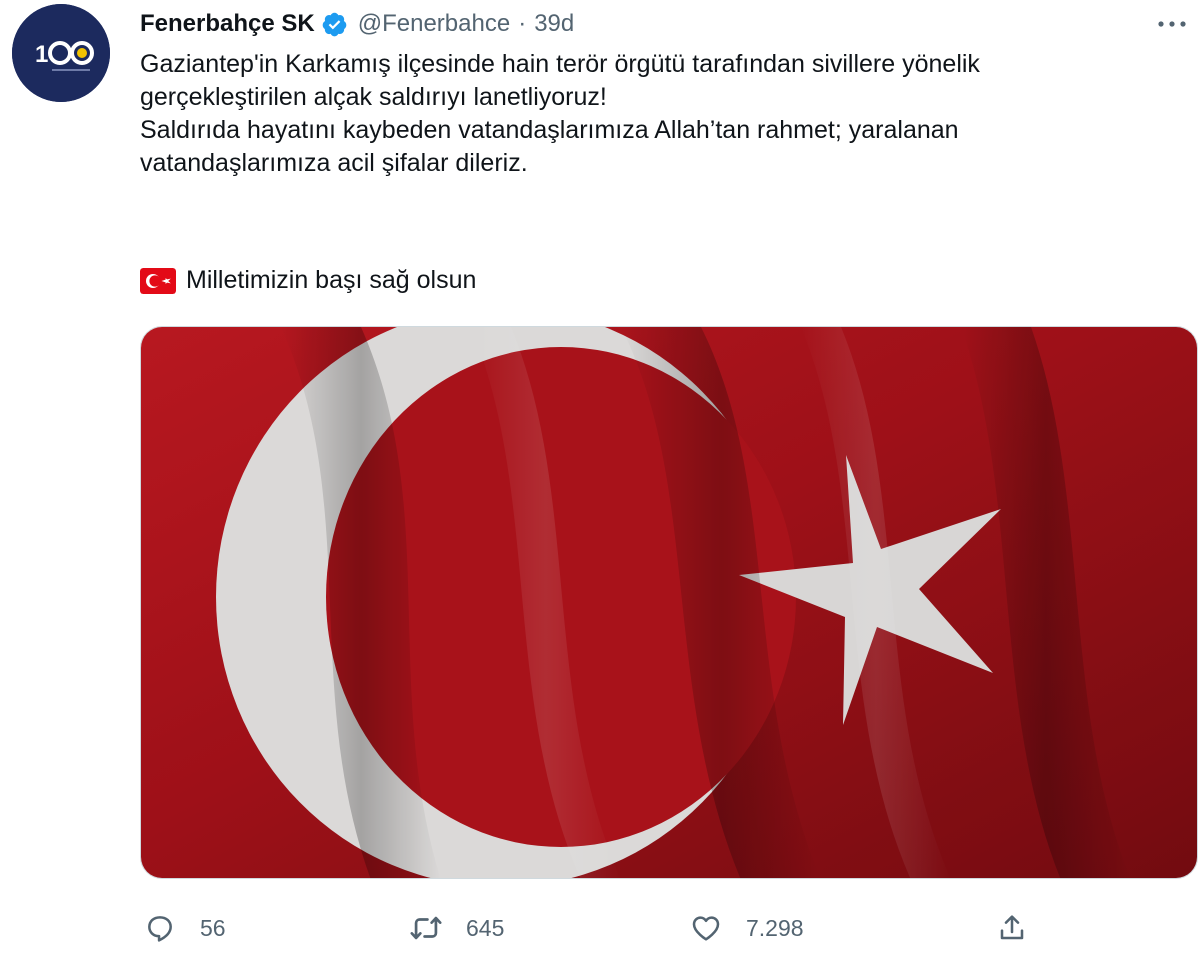  What do you see at coordinates (227, 24) in the screenshot?
I see `display-name: Fenerbahçe SK` at bounding box center [227, 24].